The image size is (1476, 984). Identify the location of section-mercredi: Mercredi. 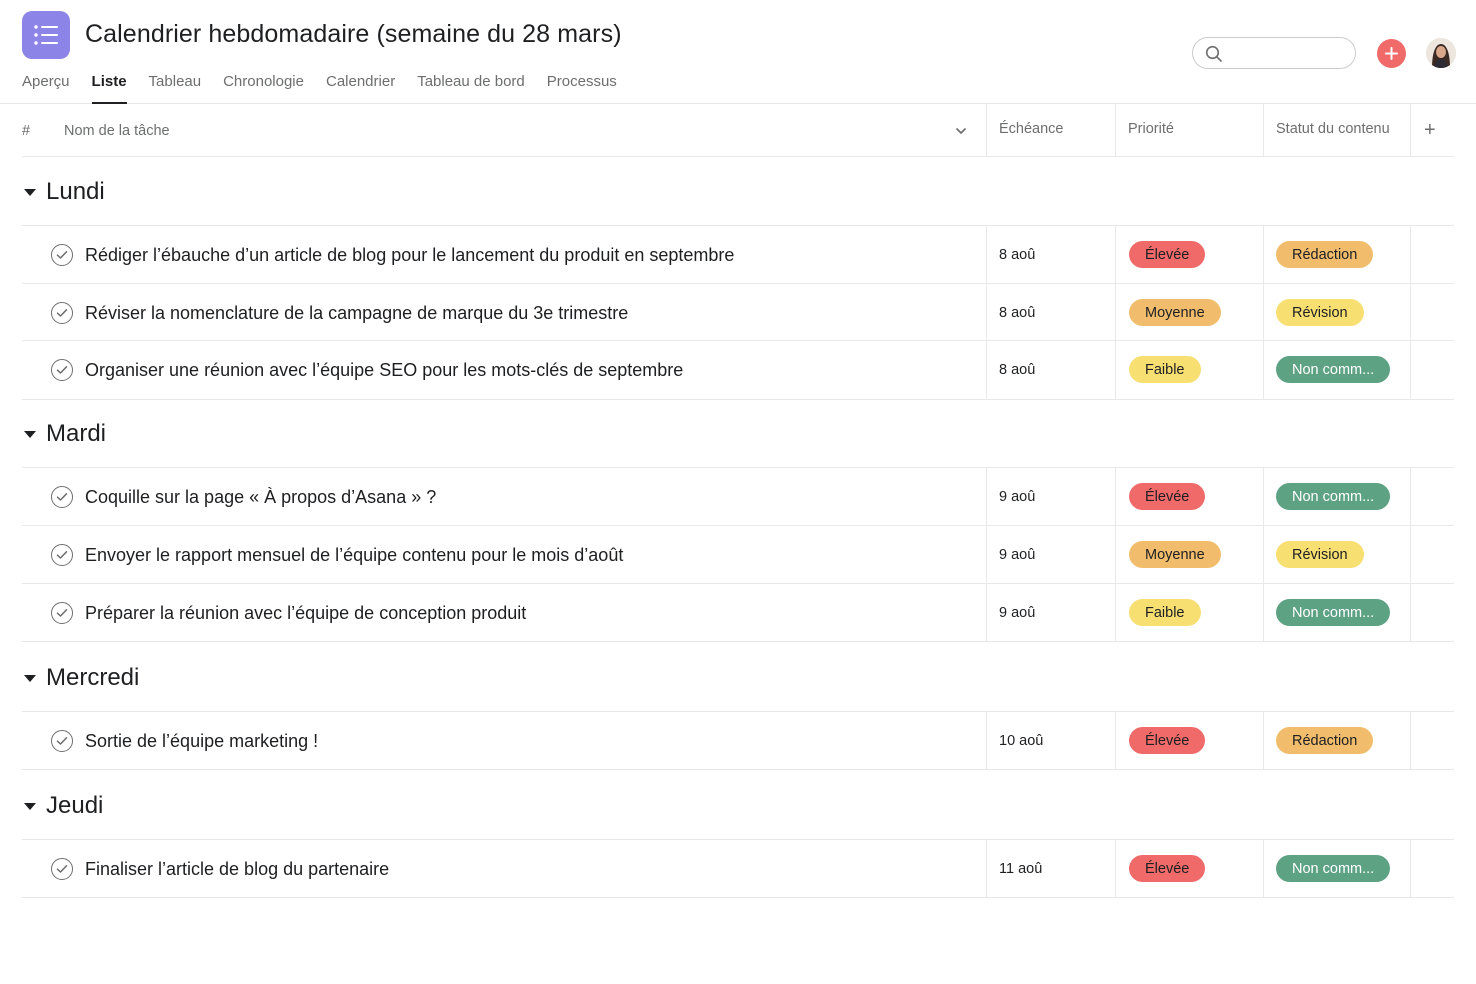
(80, 678).